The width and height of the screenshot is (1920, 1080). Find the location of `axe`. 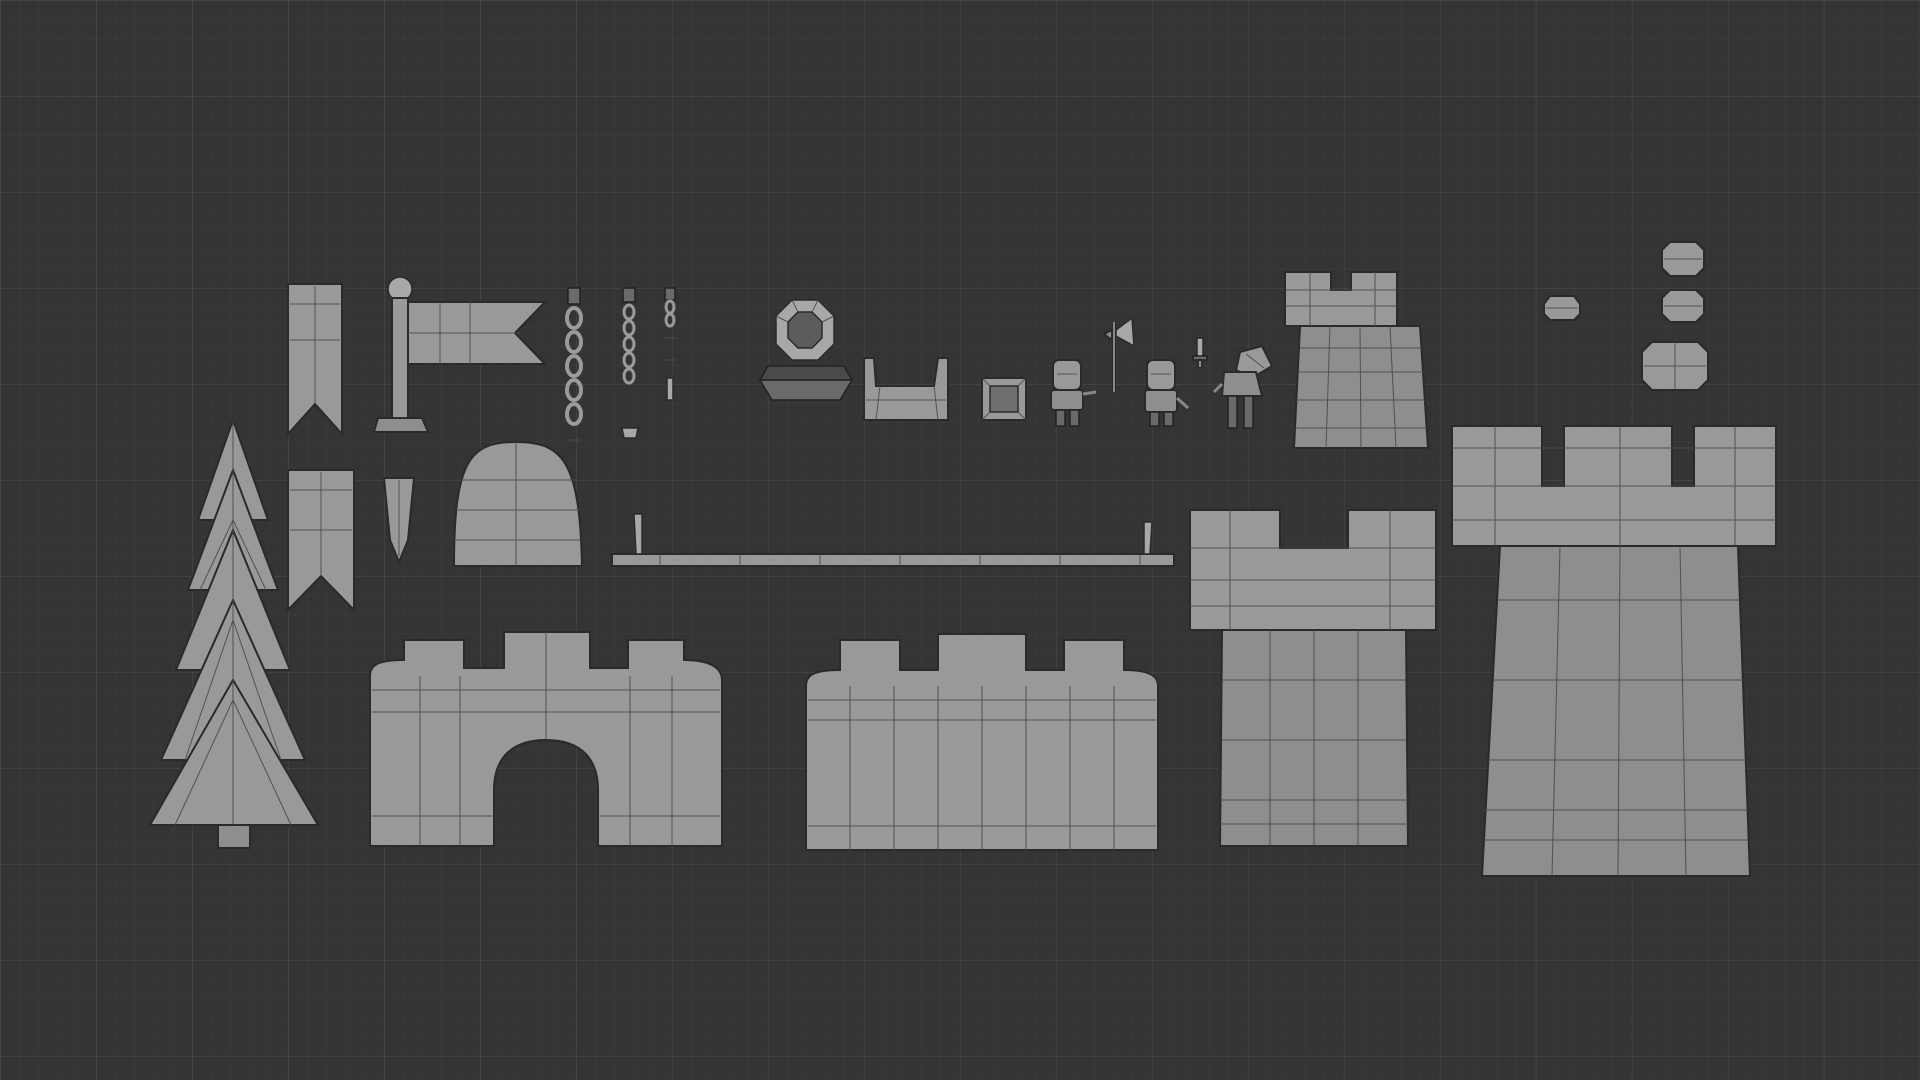

axe is located at coordinates (1118, 354).